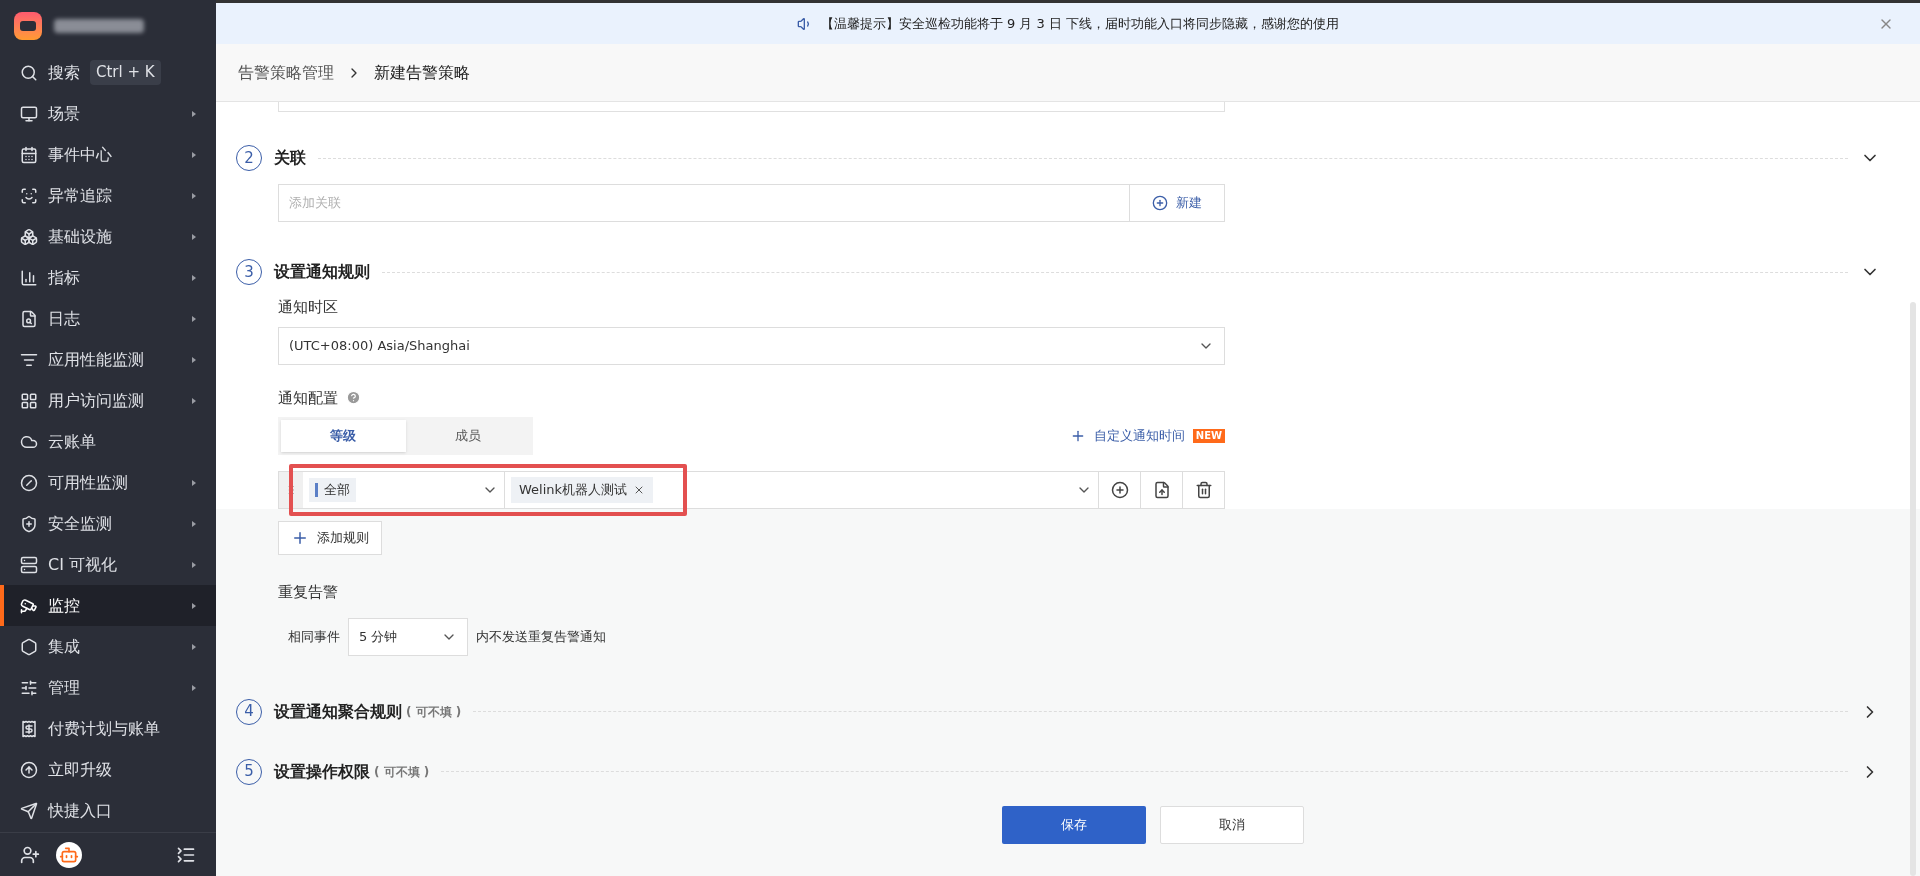 The height and width of the screenshot is (876, 1920). I want to click on sidebar-item: 基础设施, so click(108, 236).